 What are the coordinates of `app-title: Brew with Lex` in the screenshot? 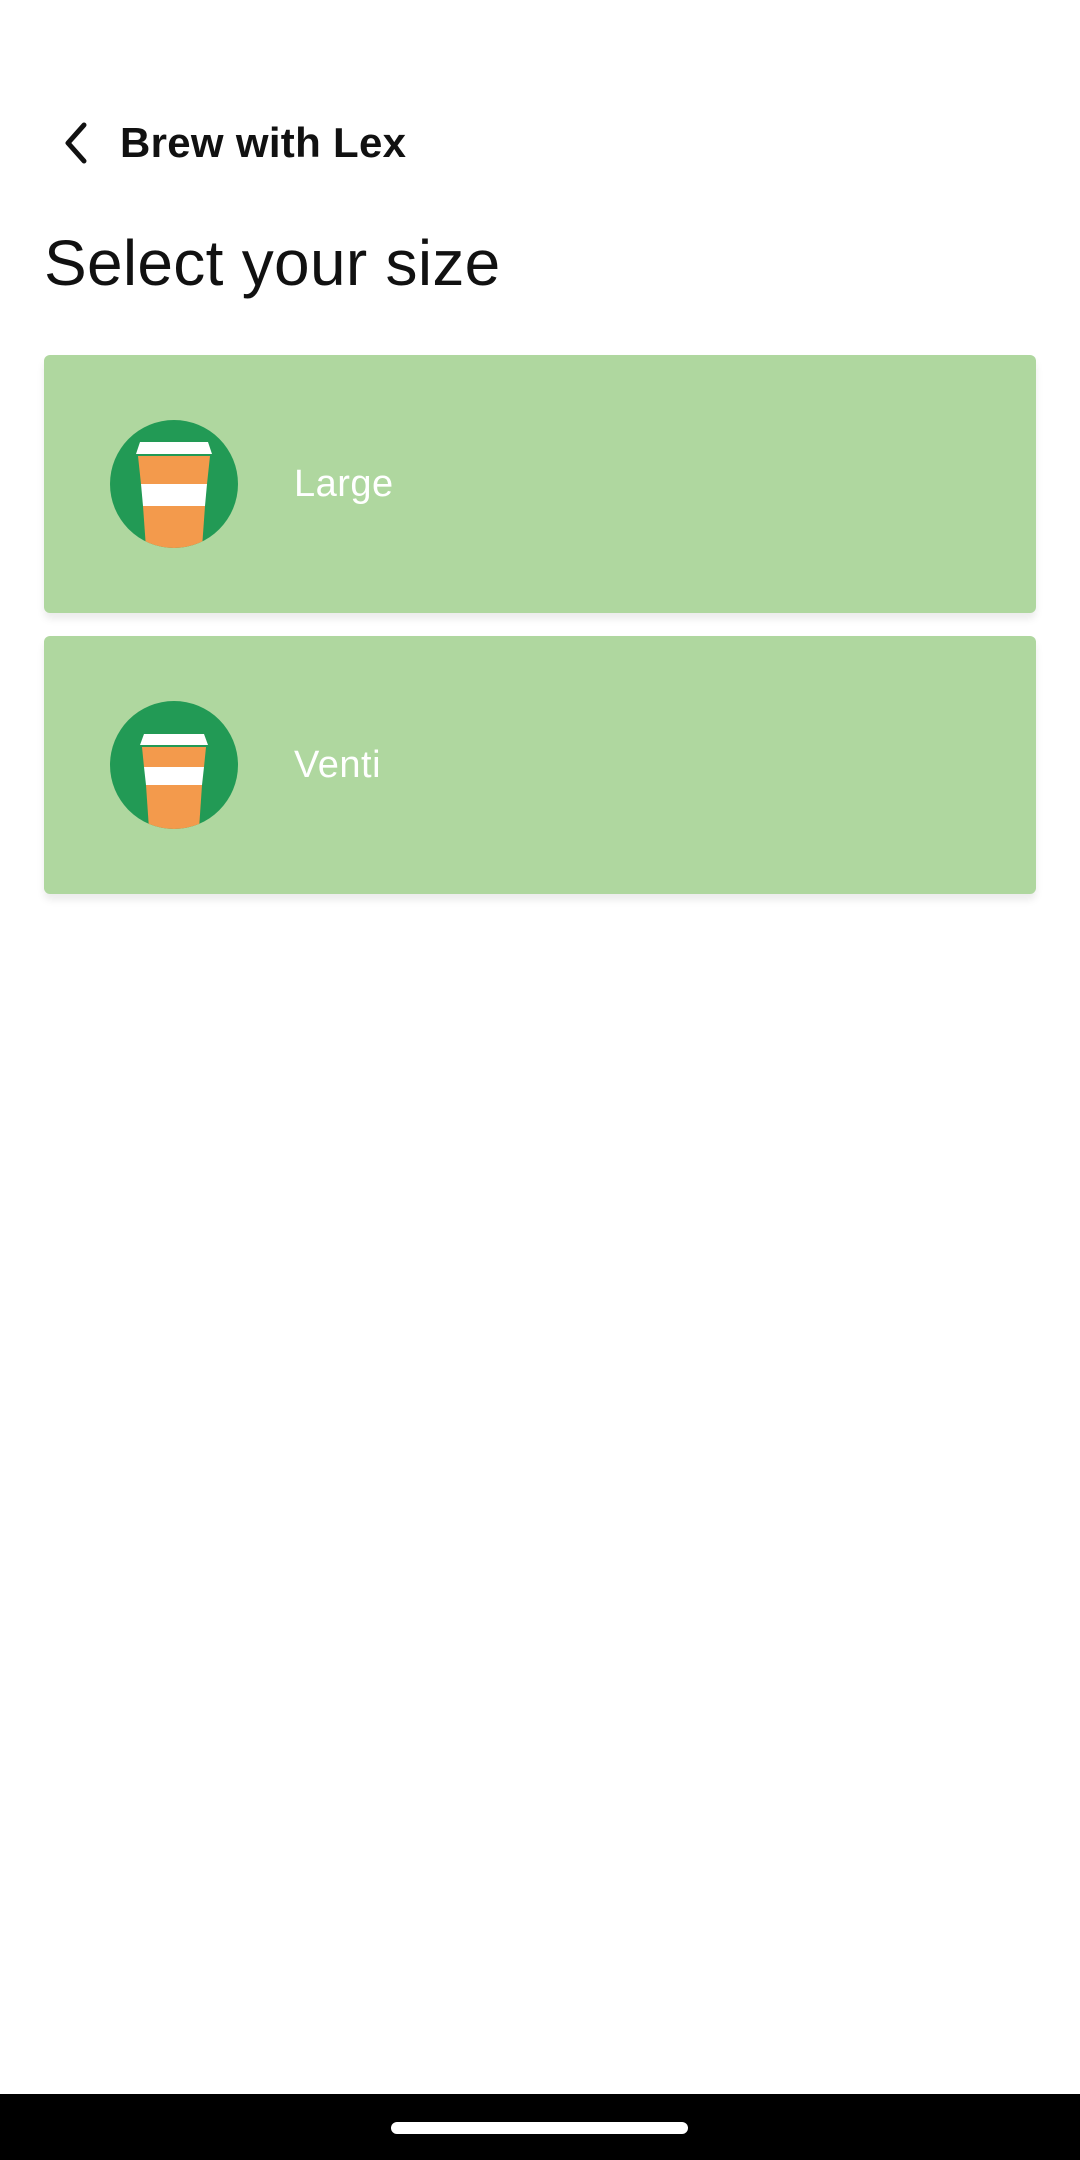 It's located at (263, 142).